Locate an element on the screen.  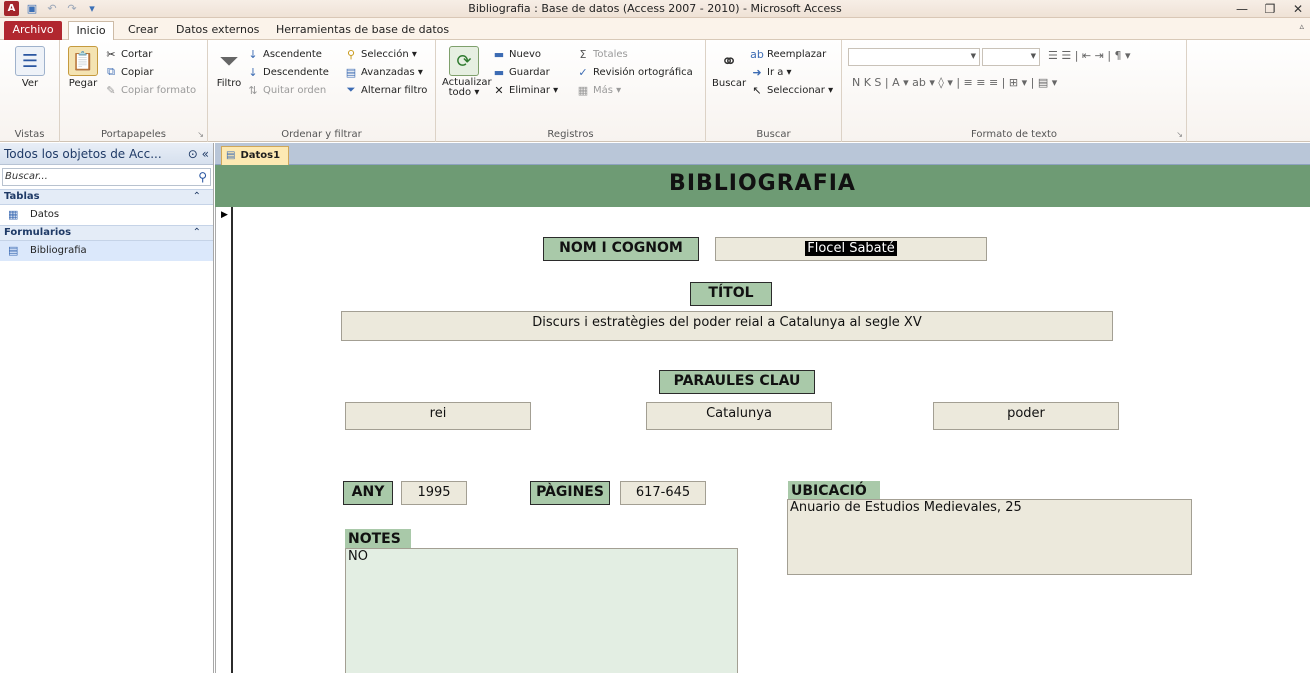
refresh-all-button: ⟳ Actualizar todo ▾ is located at coordinates (467, 72).